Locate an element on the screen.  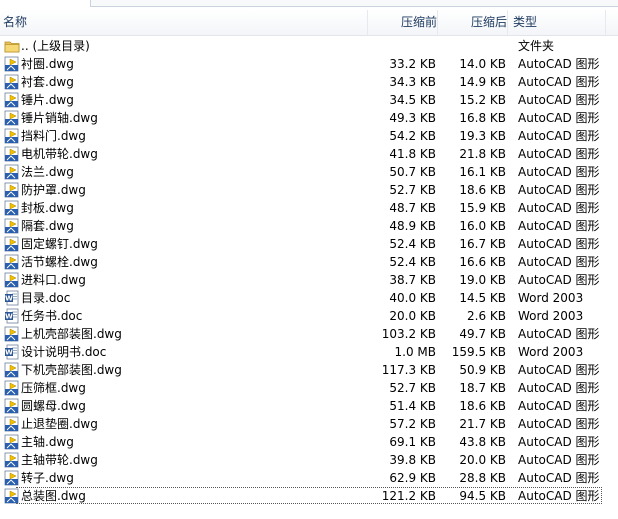
original-size: 41.8 KB is located at coordinates (412, 154).